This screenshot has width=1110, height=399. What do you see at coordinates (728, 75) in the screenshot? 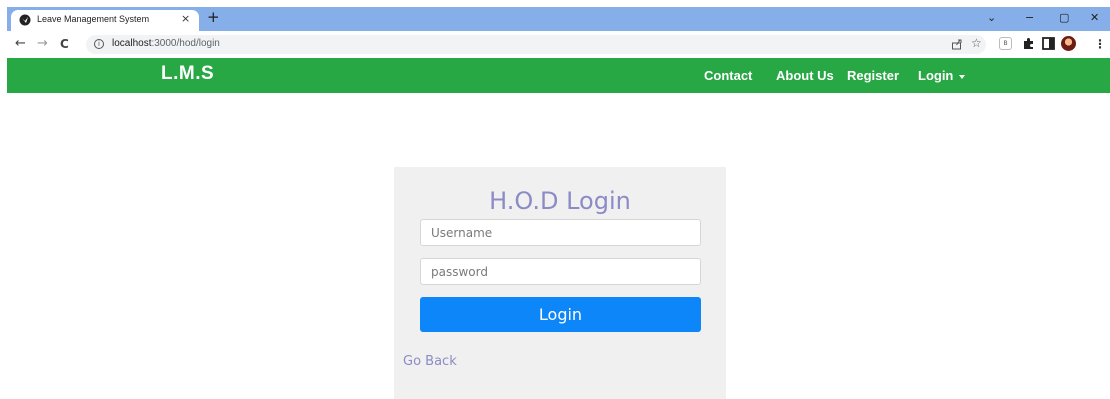
I see `nav-link-contact: Contact` at bounding box center [728, 75].